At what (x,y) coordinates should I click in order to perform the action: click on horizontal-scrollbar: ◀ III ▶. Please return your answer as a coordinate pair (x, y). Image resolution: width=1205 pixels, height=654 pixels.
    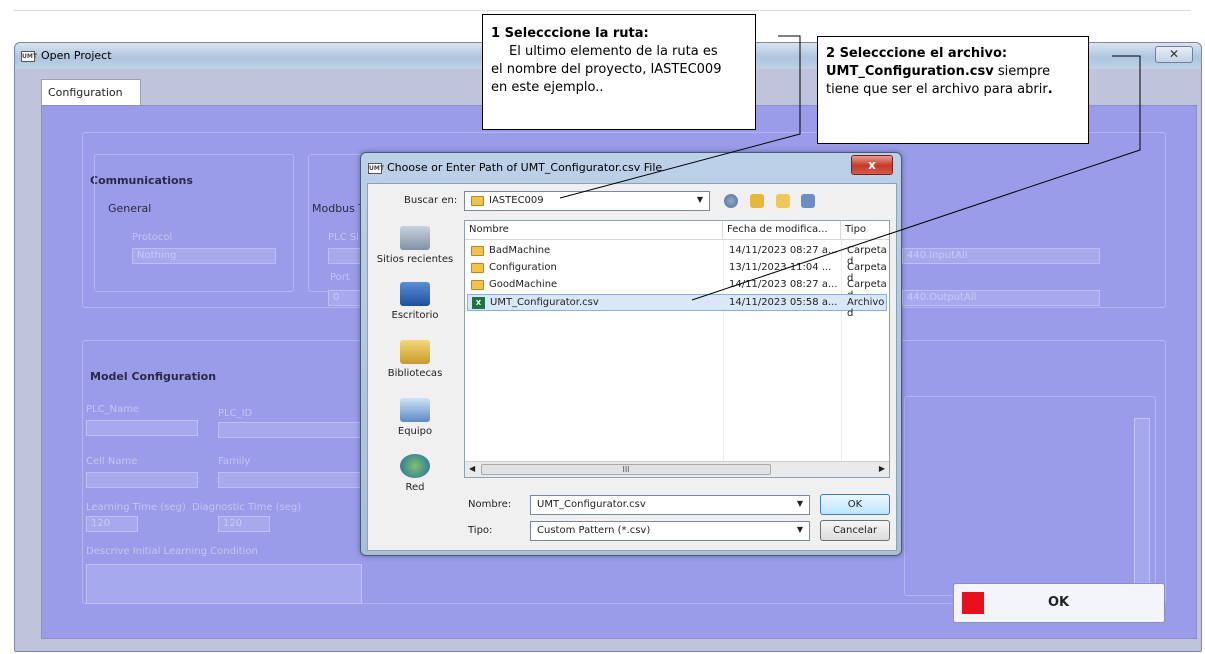
    Looking at the image, I should click on (677, 469).